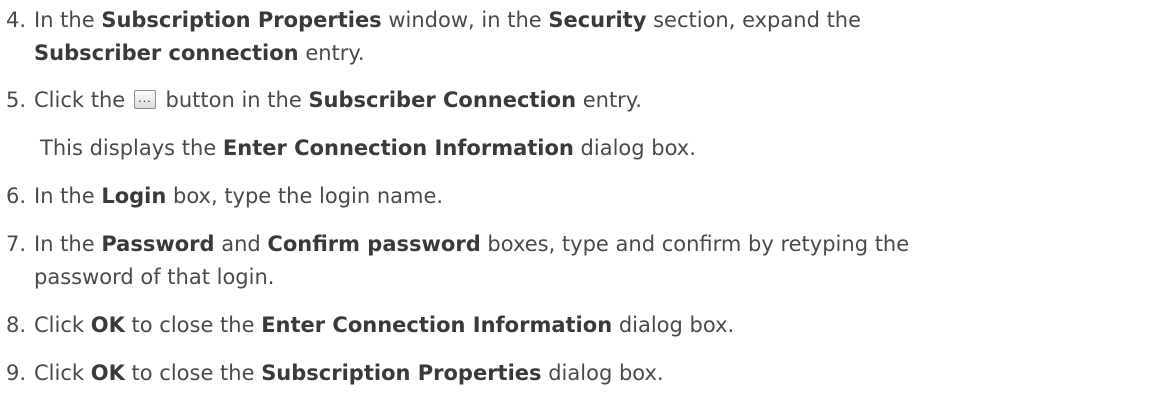 This screenshot has width=1169, height=410. What do you see at coordinates (16, 196) in the screenshot?
I see `step-number: 6.` at bounding box center [16, 196].